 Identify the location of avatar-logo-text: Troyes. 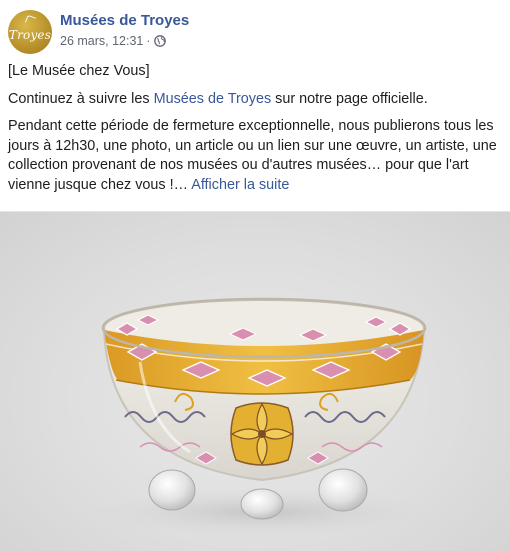
(30, 35).